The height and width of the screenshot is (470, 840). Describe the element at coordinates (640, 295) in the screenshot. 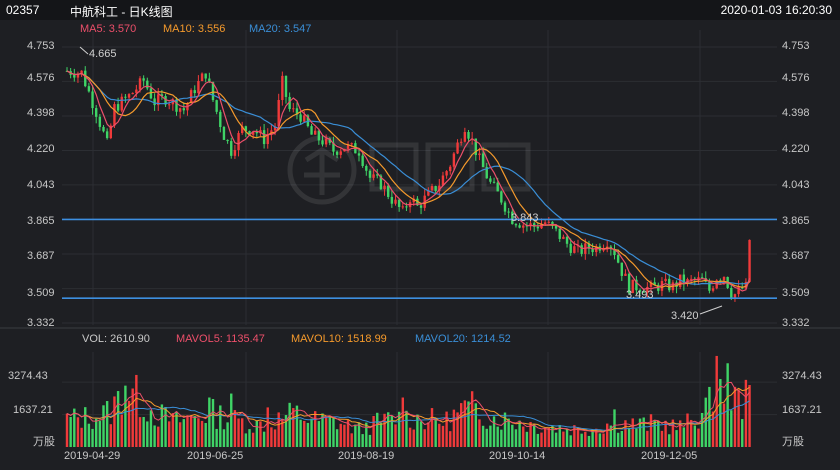

I see `mid-annotation: 3.493` at that location.